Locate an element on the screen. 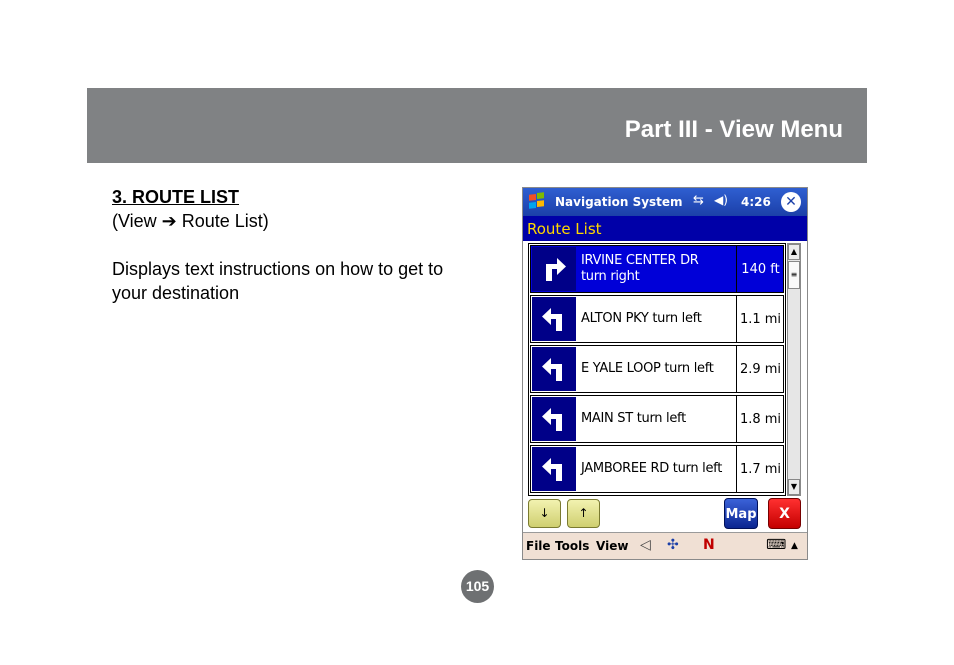 The height and width of the screenshot is (665, 954). volume-icon: ◀) is located at coordinates (721, 200).